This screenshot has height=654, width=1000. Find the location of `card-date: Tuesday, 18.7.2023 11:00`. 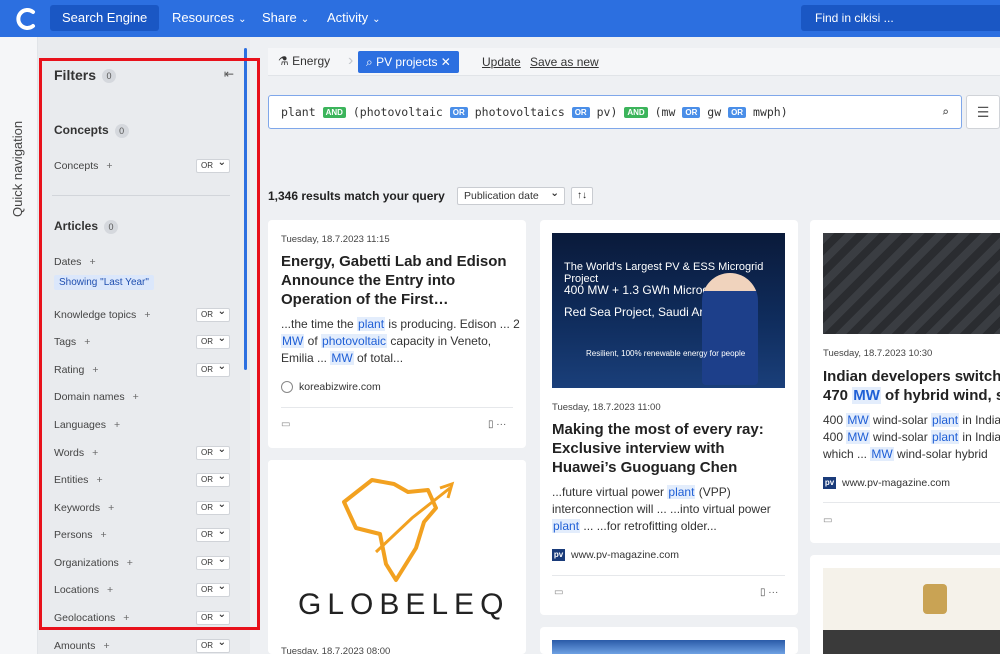

card-date: Tuesday, 18.7.2023 11:00 is located at coordinates (606, 407).